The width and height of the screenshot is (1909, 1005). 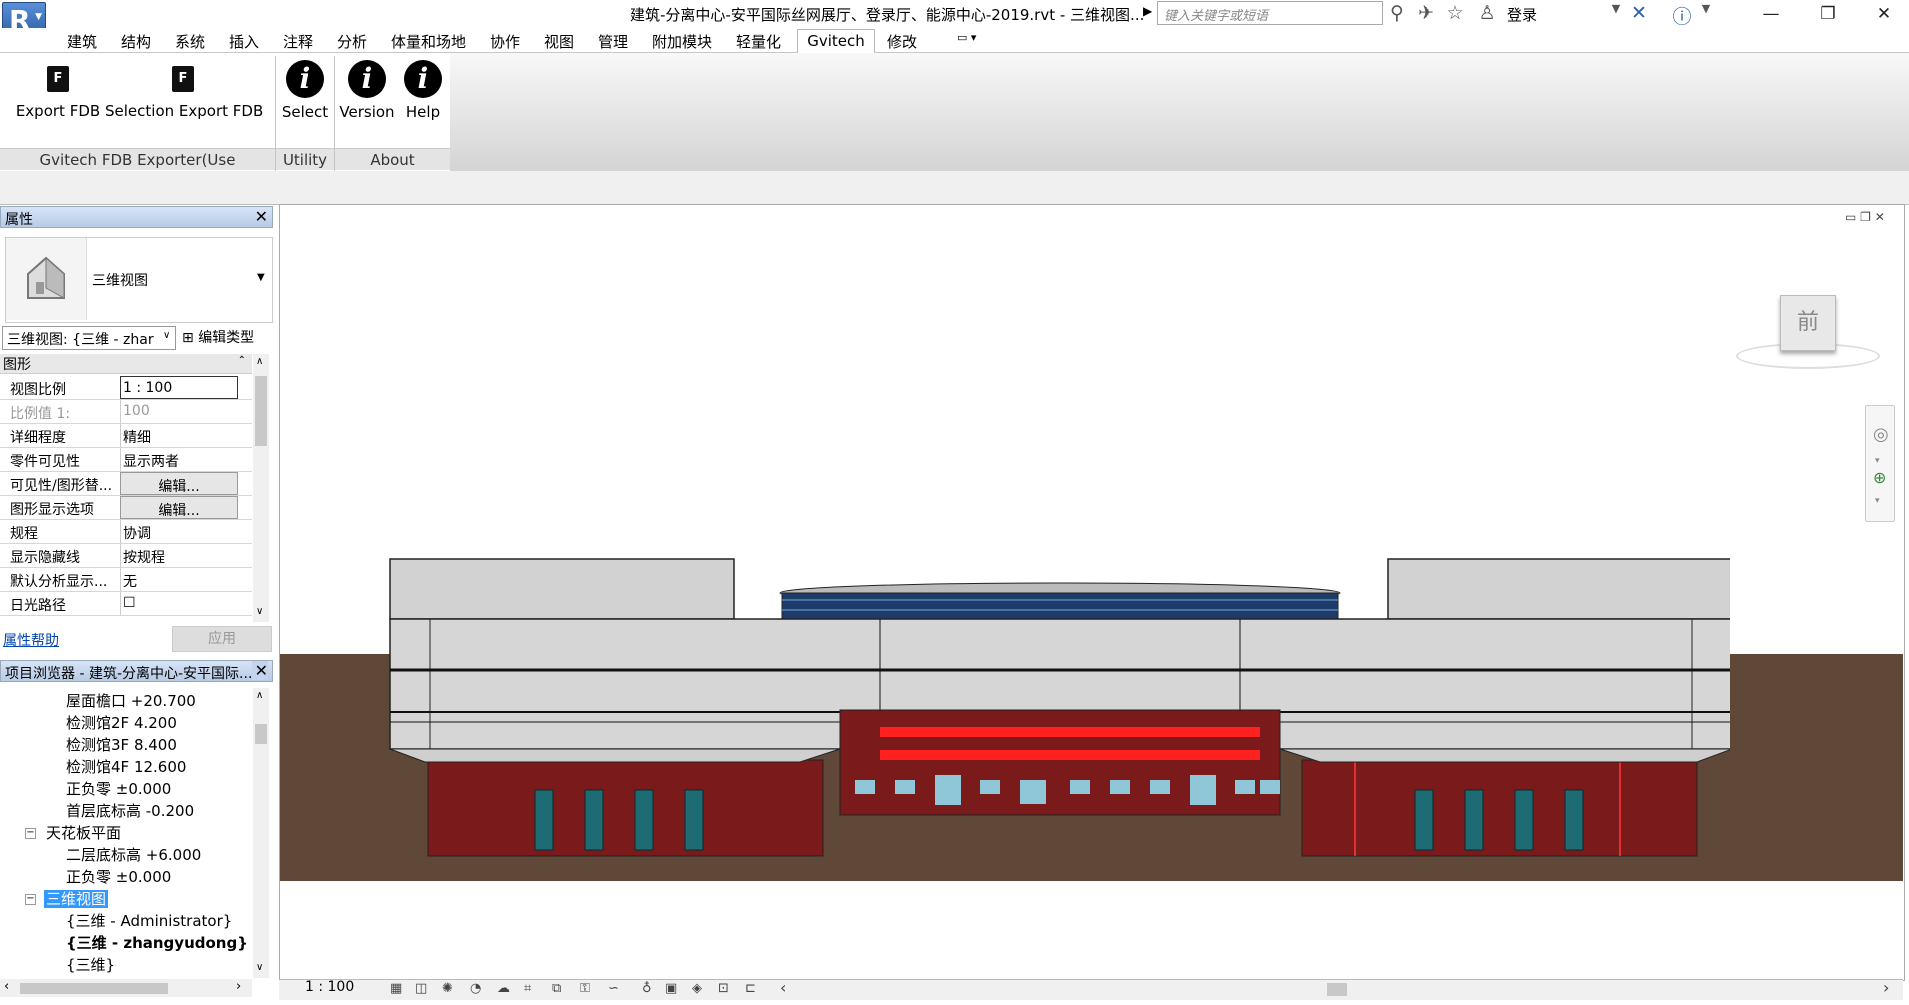 I want to click on analysis-display-icon: ◈, so click(x=697, y=988).